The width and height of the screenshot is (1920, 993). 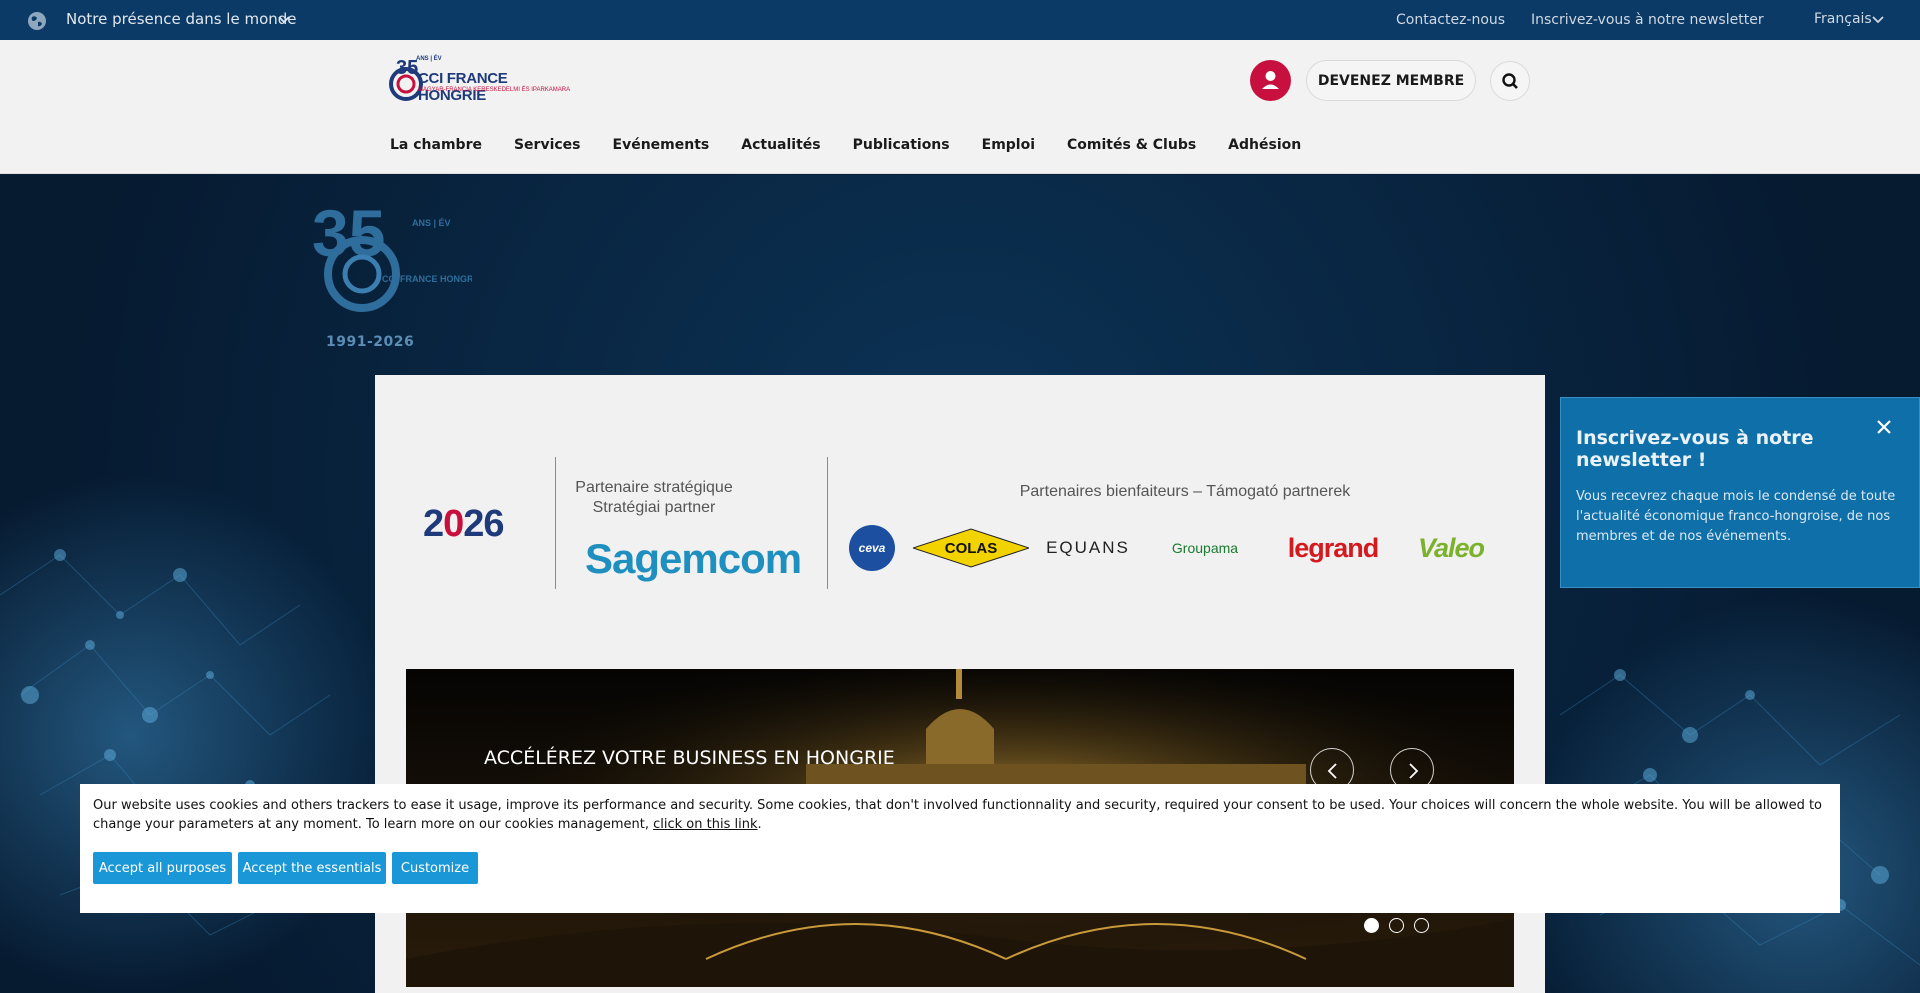 I want to click on logo-ans-text: ANS | ÉV, so click(x=429, y=59).